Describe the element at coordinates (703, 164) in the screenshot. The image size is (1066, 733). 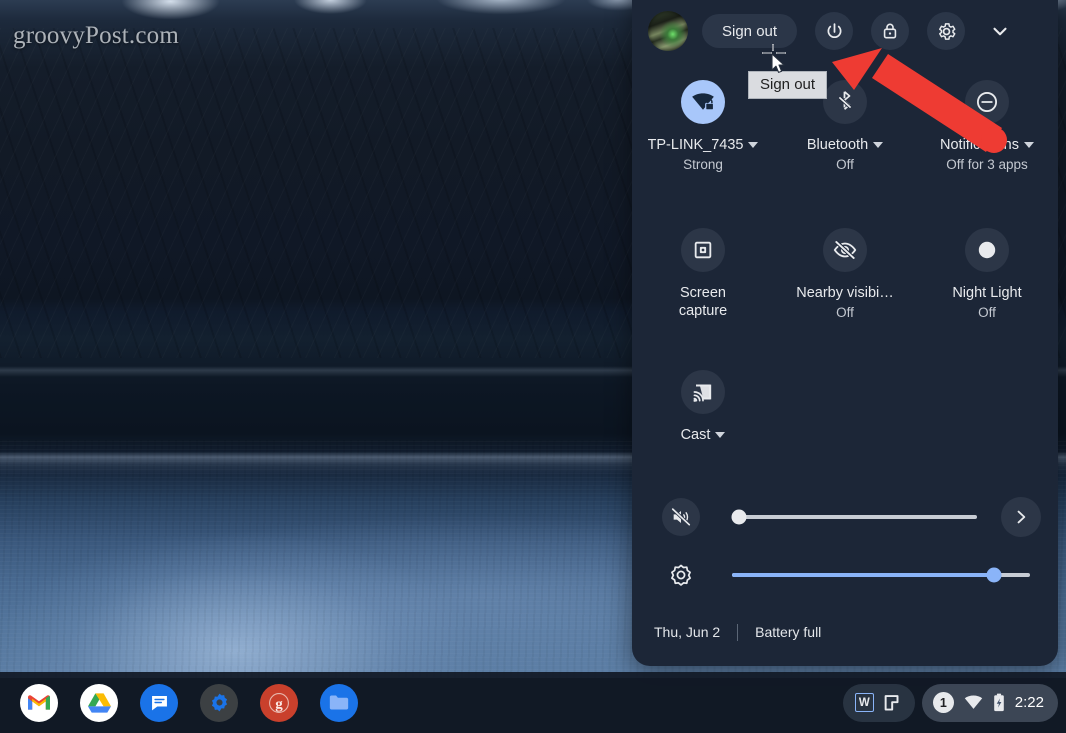
I see `network-tile-status: Strong` at that location.